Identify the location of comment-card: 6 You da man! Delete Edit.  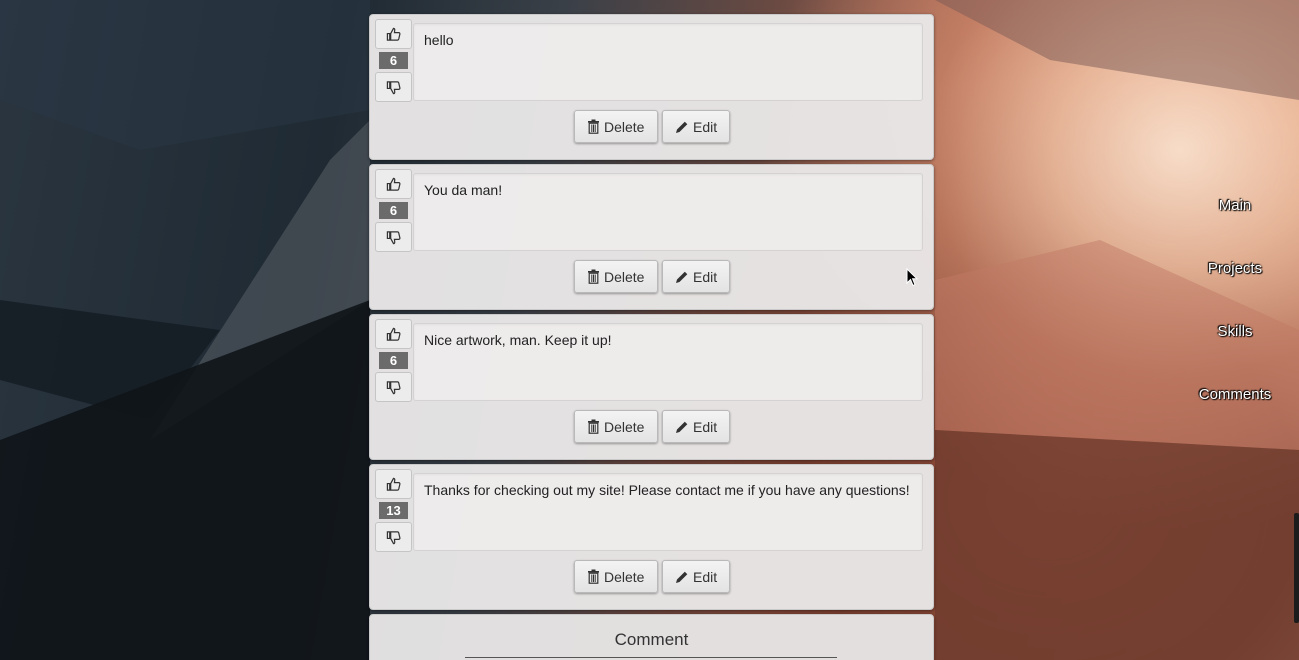
(651, 237).